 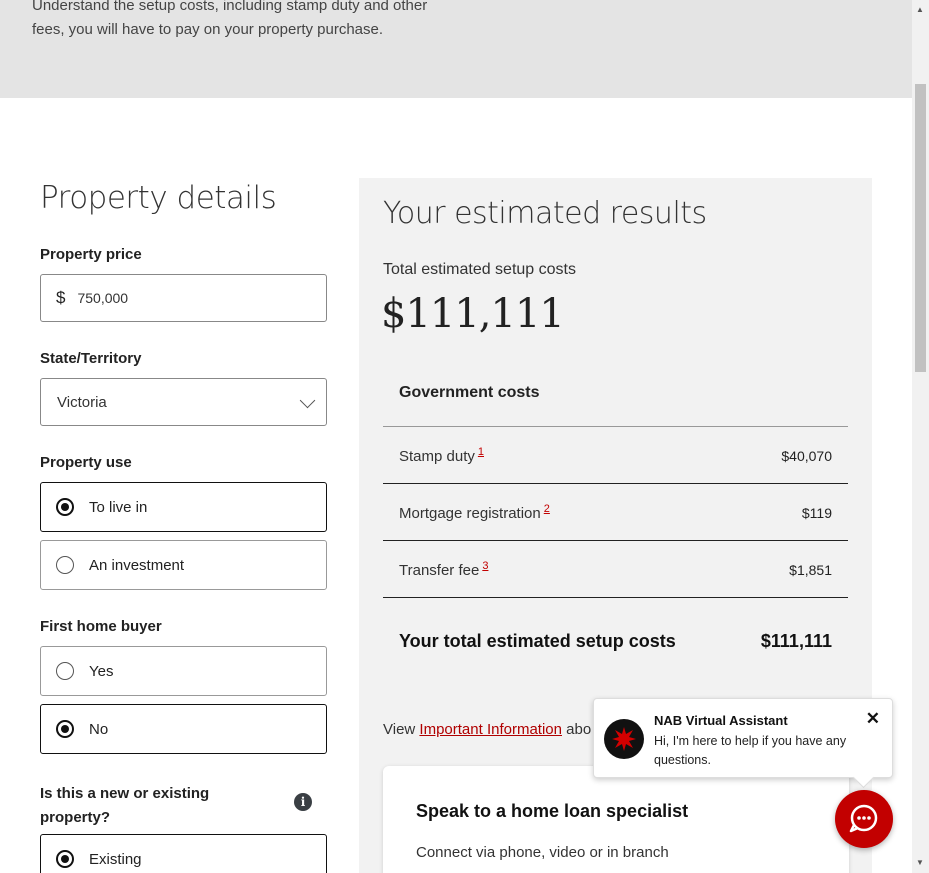 I want to click on chevron-down-icon, so click(x=307, y=400).